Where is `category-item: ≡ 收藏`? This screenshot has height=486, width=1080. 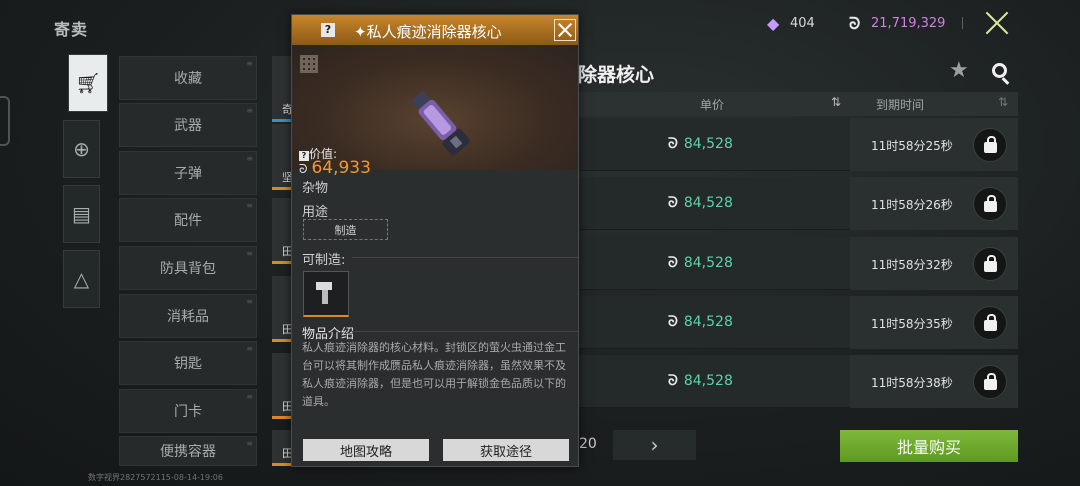 category-item: ≡ 收藏 is located at coordinates (188, 78).